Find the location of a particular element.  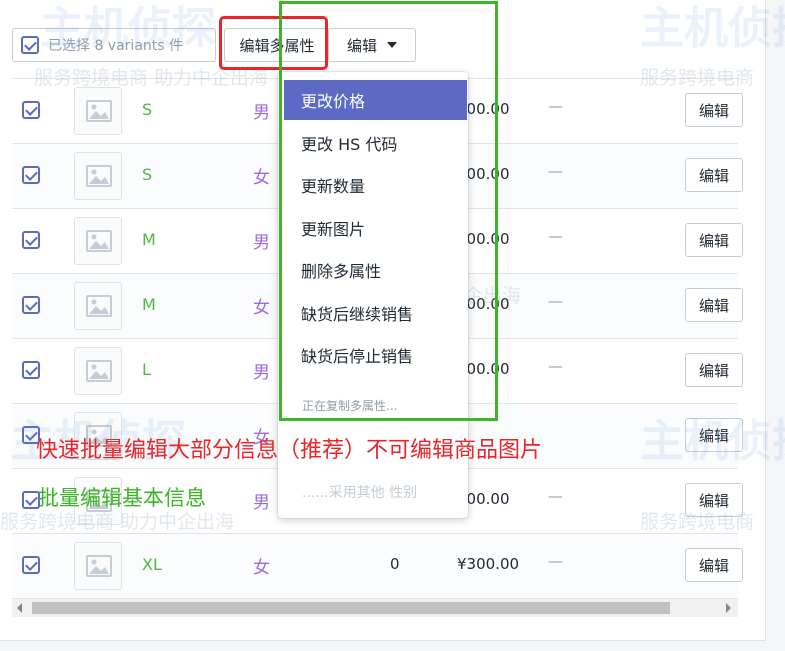

scrollbar-thumb is located at coordinates (351, 608).